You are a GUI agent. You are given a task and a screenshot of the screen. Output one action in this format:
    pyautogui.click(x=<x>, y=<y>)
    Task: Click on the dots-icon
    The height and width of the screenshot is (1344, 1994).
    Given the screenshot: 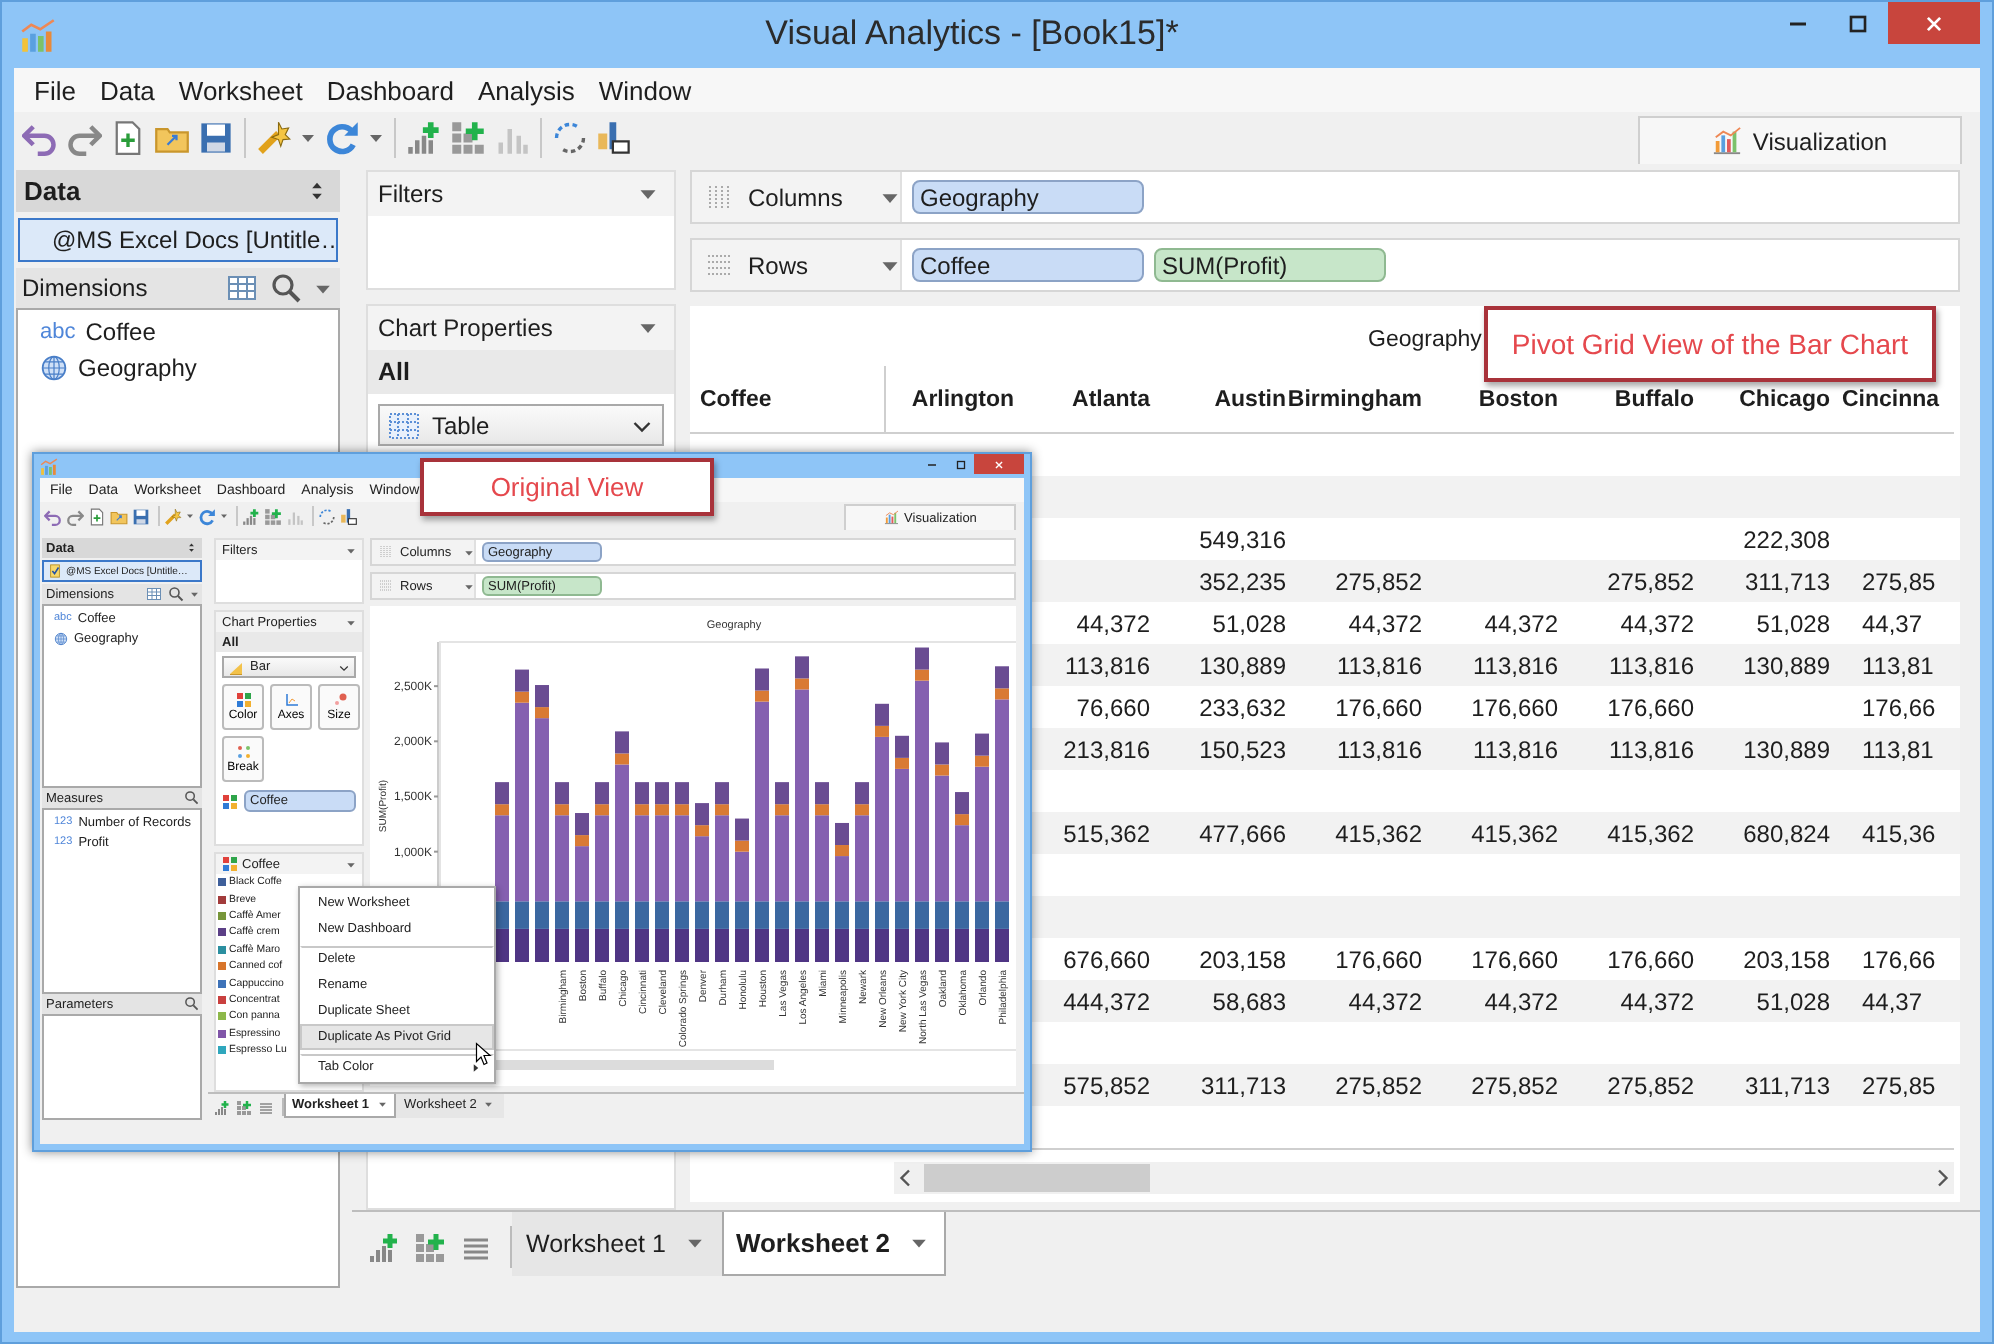 What is the action you would take?
    pyautogui.click(x=243, y=752)
    